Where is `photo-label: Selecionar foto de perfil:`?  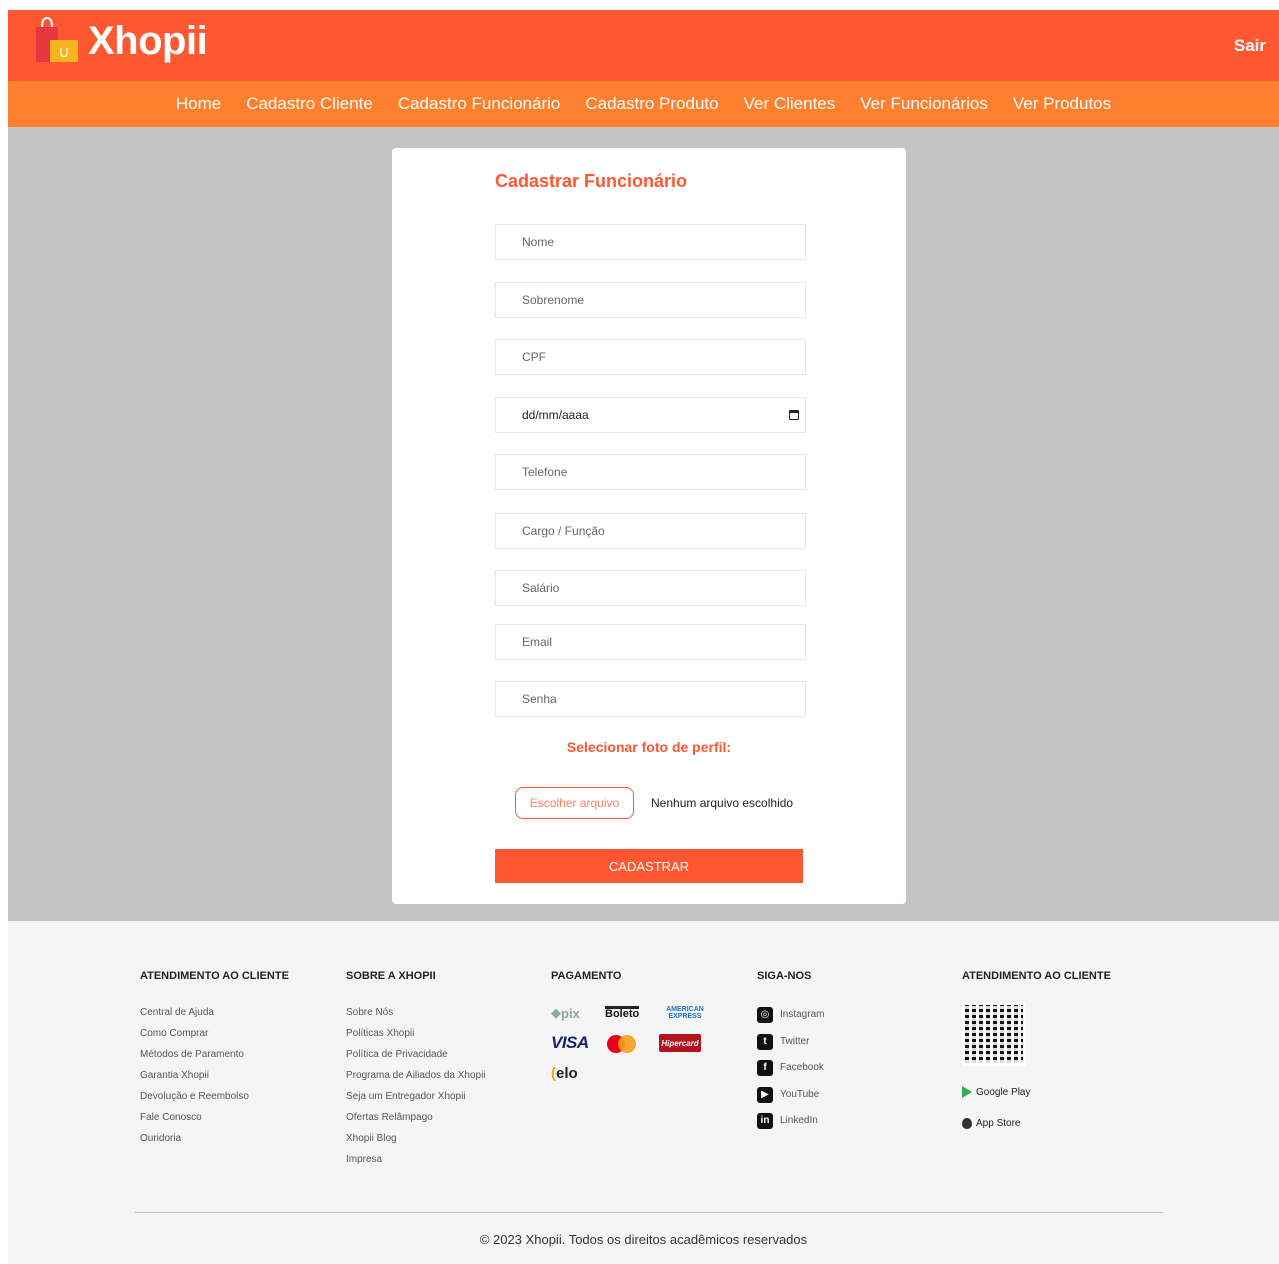
photo-label: Selecionar foto de perfil: is located at coordinates (649, 747).